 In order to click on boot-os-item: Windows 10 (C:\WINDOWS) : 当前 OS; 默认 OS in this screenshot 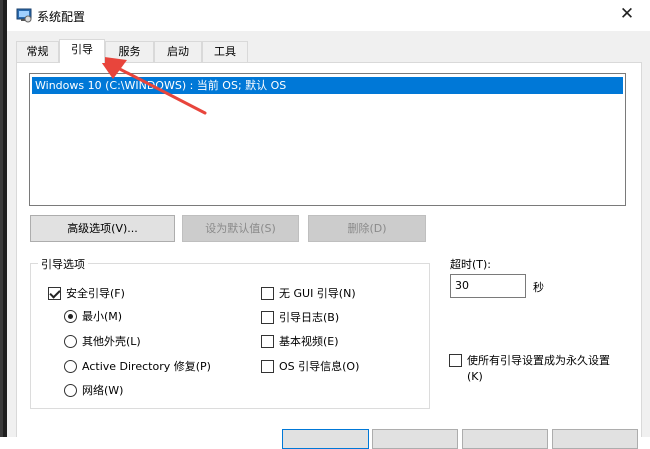, I will do `click(327, 85)`.